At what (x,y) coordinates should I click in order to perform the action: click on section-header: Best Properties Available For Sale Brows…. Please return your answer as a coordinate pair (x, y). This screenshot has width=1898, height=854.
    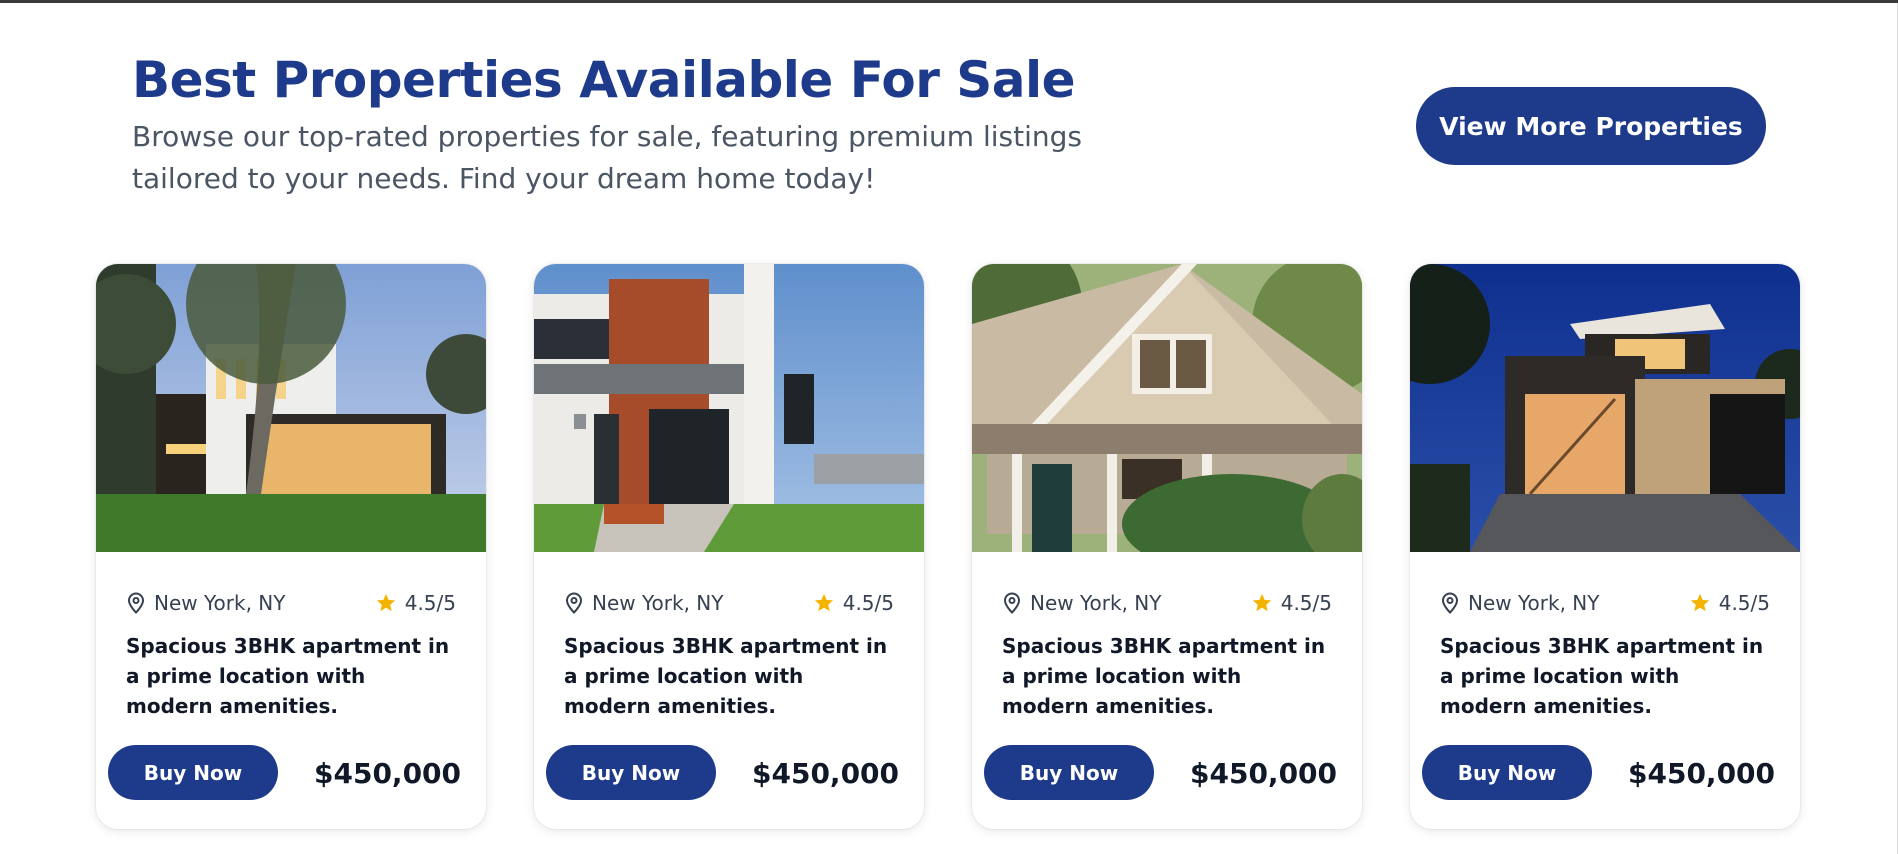
    Looking at the image, I should click on (632, 123).